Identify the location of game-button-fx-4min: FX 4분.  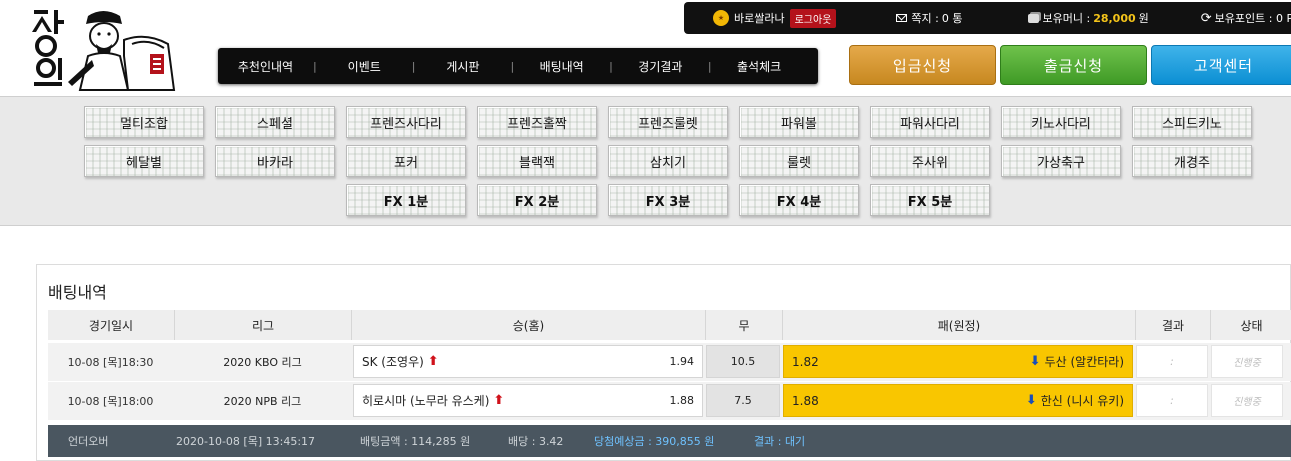
(799, 200).